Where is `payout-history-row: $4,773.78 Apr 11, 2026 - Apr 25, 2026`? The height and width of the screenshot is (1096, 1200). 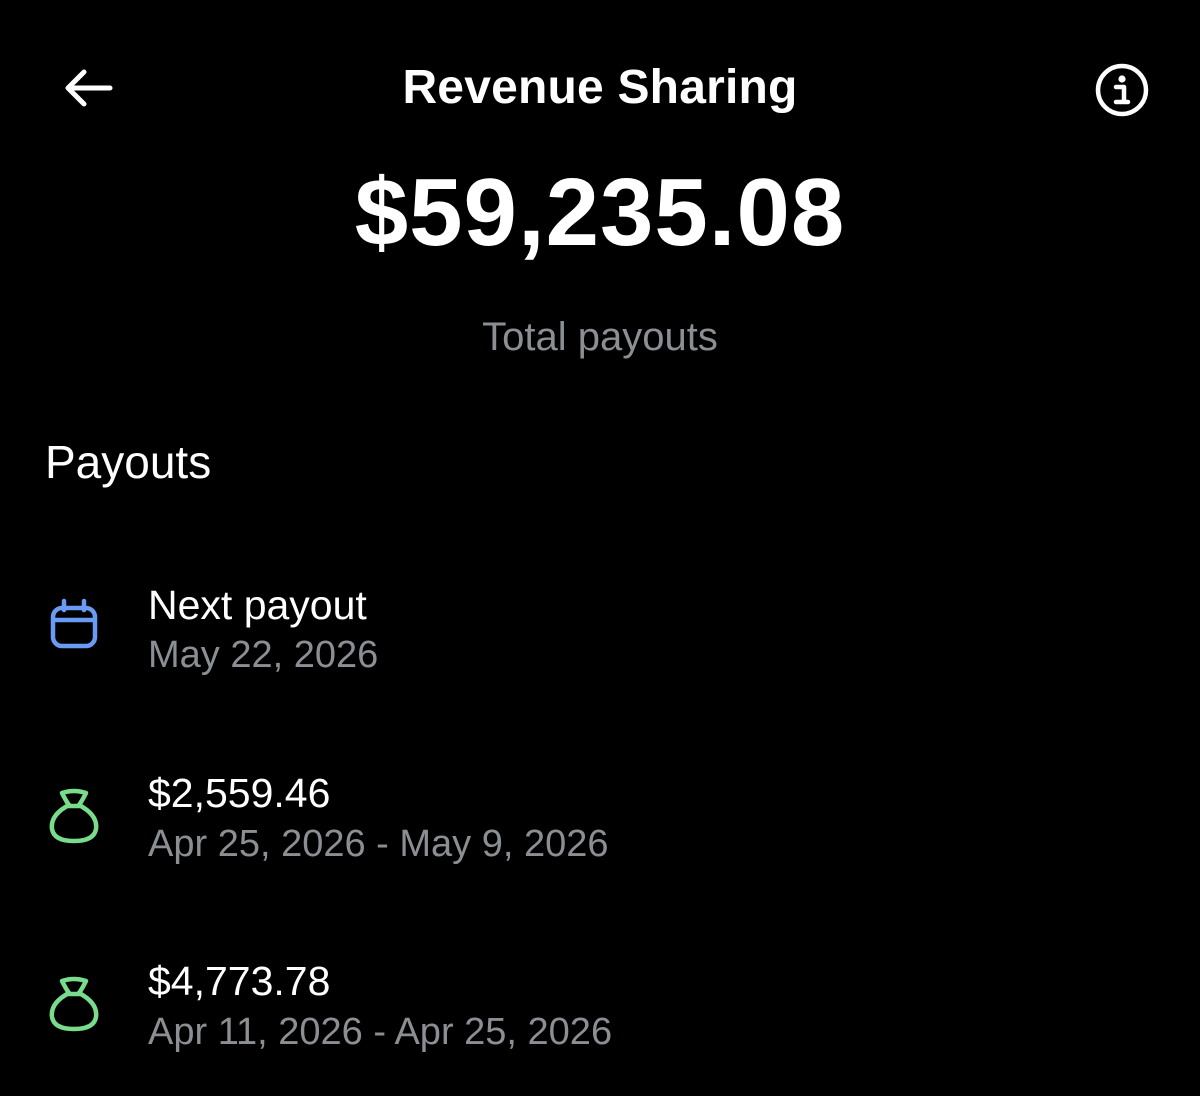
payout-history-row: $4,773.78 Apr 11, 2026 - Apr 25, 2026 is located at coordinates (600, 1005).